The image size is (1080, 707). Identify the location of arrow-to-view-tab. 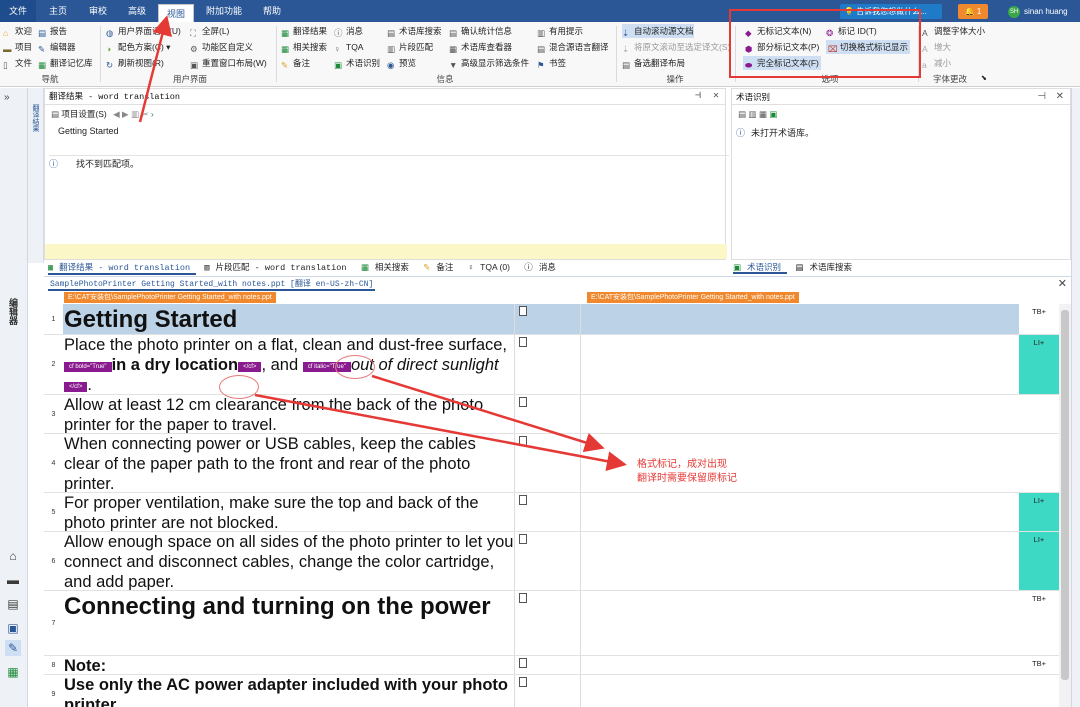
(155, 69).